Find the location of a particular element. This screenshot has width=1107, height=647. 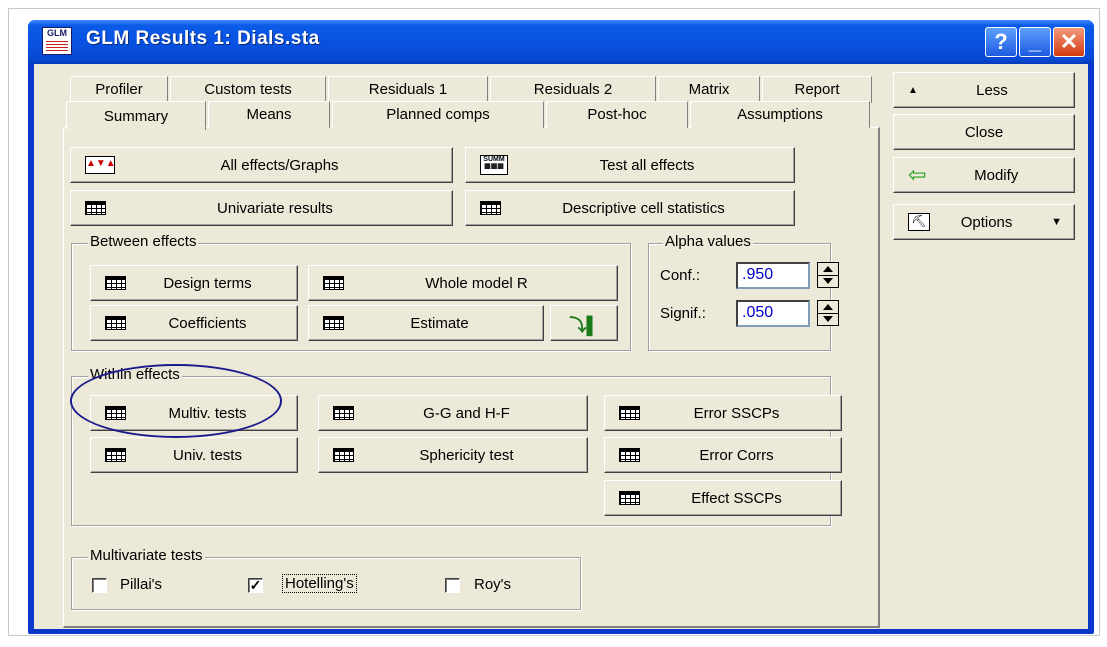

error-corrs-label: Error Corrs is located at coordinates (736, 455).